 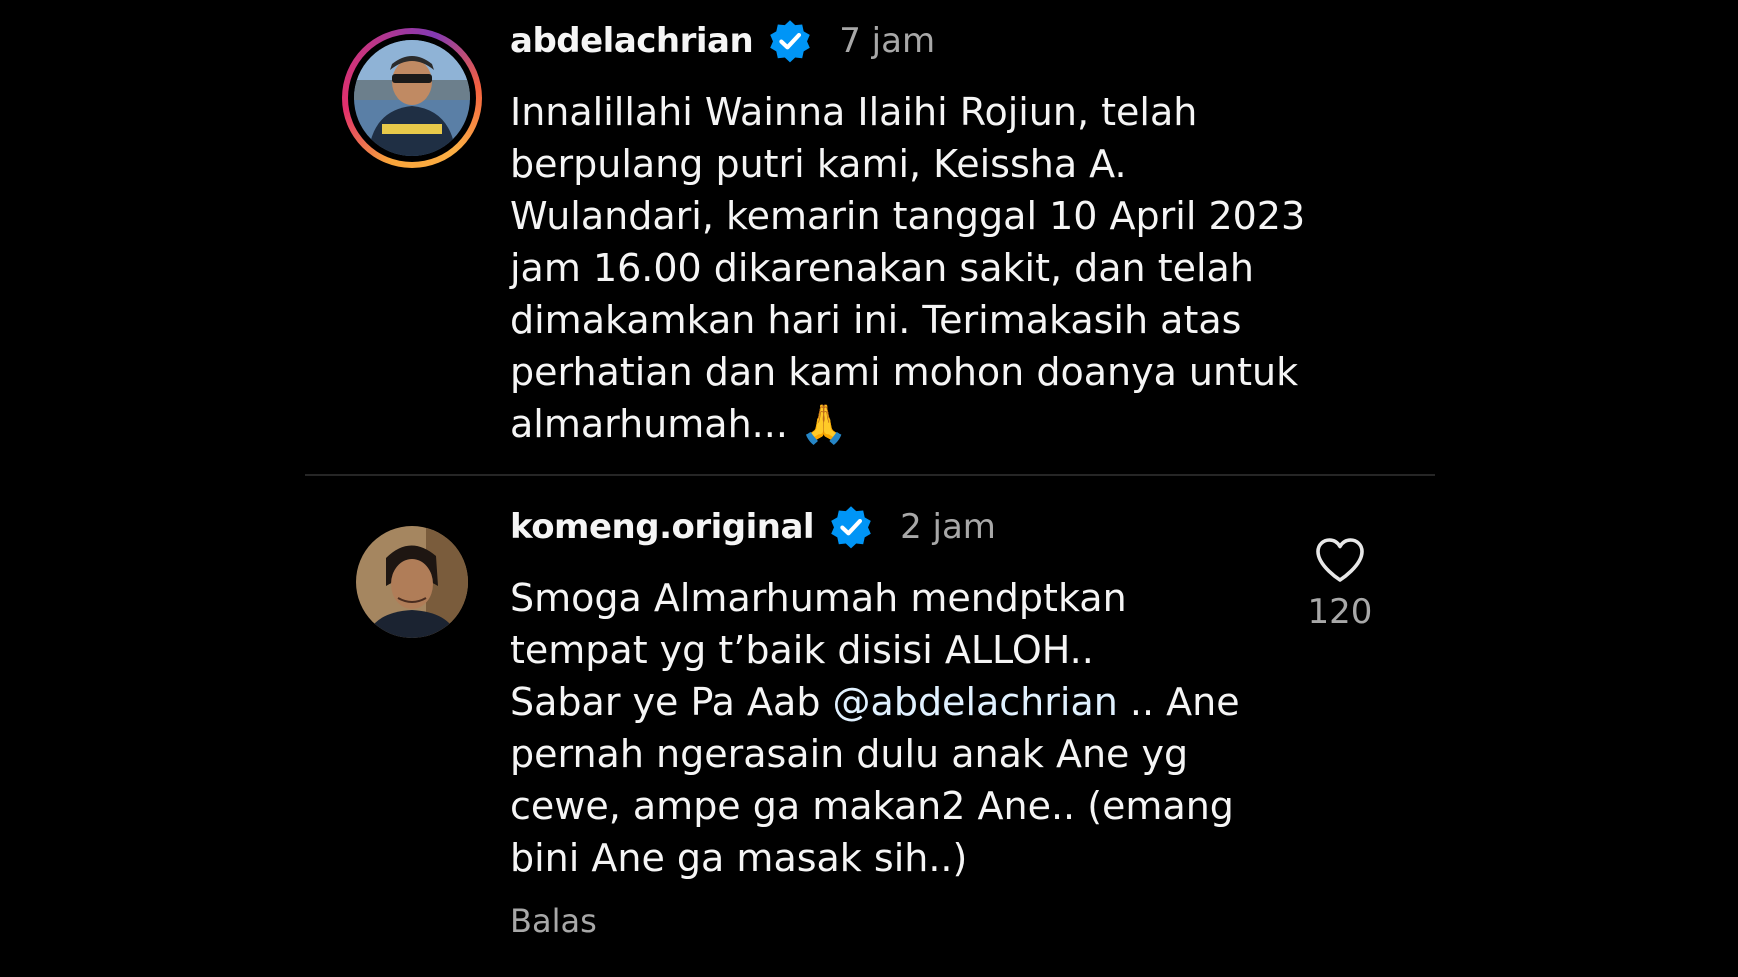 I want to click on like-count: 120, so click(x=1340, y=612).